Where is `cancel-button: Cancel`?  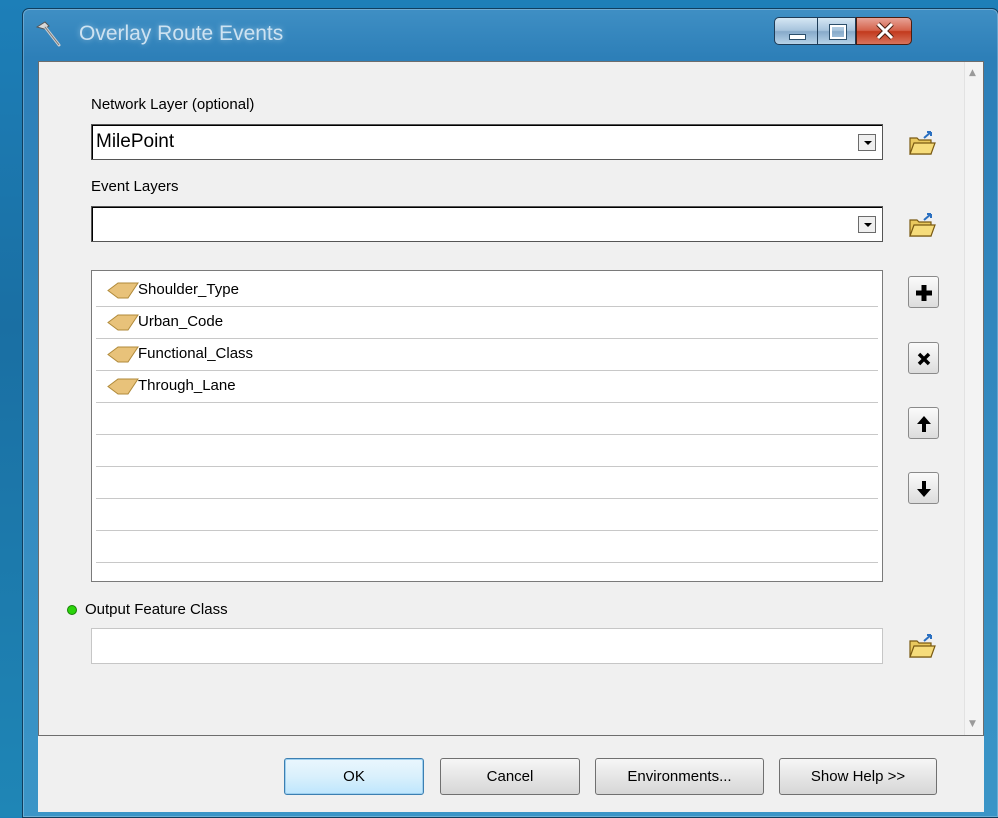 cancel-button: Cancel is located at coordinates (510, 776).